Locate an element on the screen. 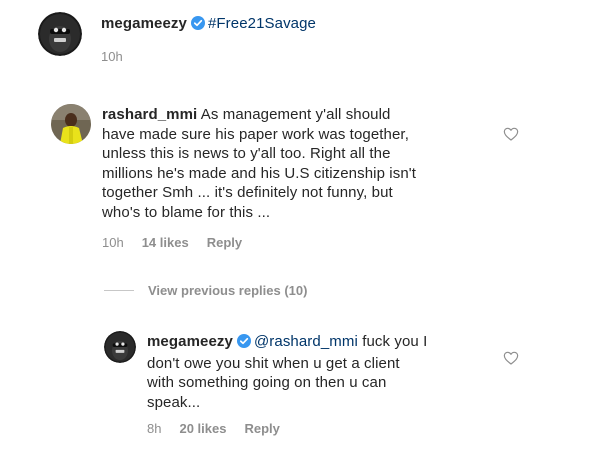 The height and width of the screenshot is (463, 595). reply-timestamp: 8h is located at coordinates (154, 428).